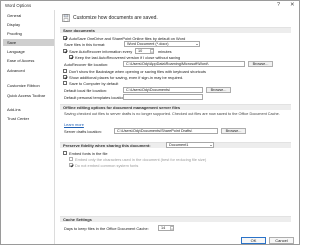 Image resolution: width=320 pixels, height=245 pixels. Describe the element at coordinates (83, 131) in the screenshot. I see `server-drafts-label: Server drafts location:` at that location.